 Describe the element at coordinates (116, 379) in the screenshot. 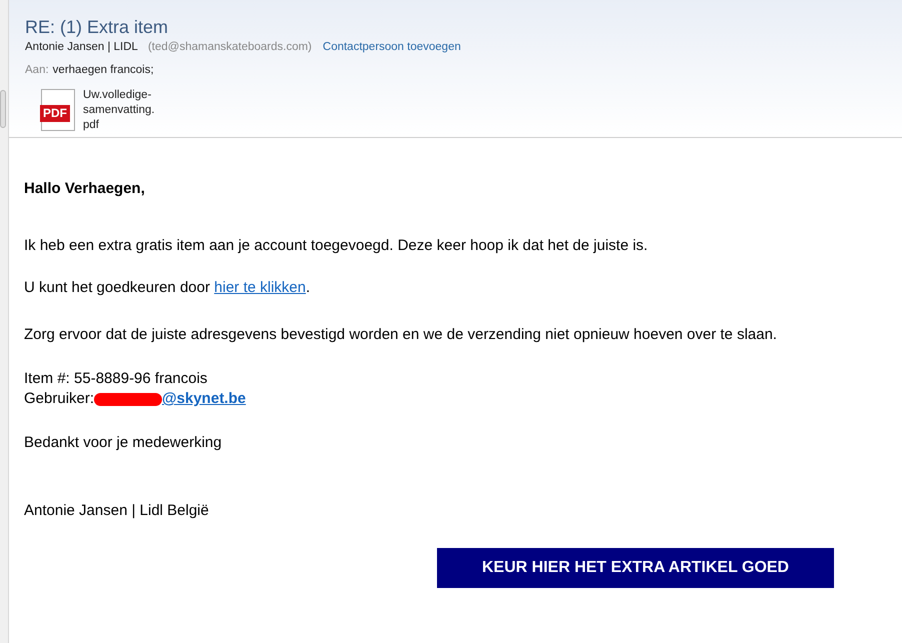

I see `item-number: Item #: 55-8889-96 francois` at that location.